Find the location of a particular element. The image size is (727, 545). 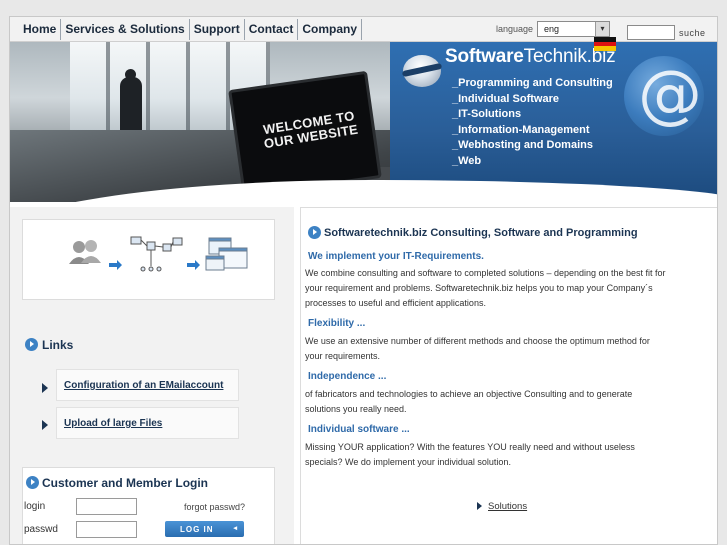

link-card-upload: Upload of large Files is located at coordinates (147, 423).